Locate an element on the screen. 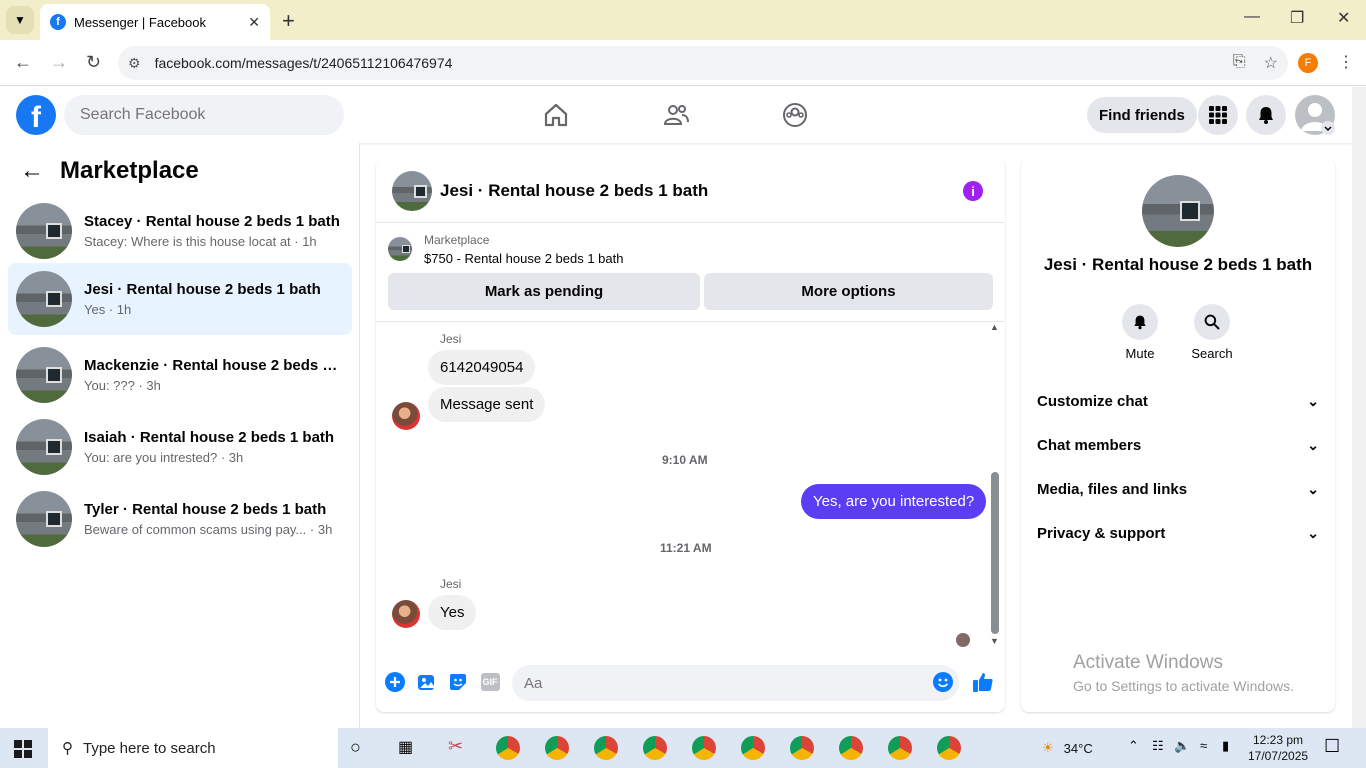 The height and width of the screenshot is (768, 1366). media-files-links-item: Media, files and links ⌄ is located at coordinates (1178, 489).